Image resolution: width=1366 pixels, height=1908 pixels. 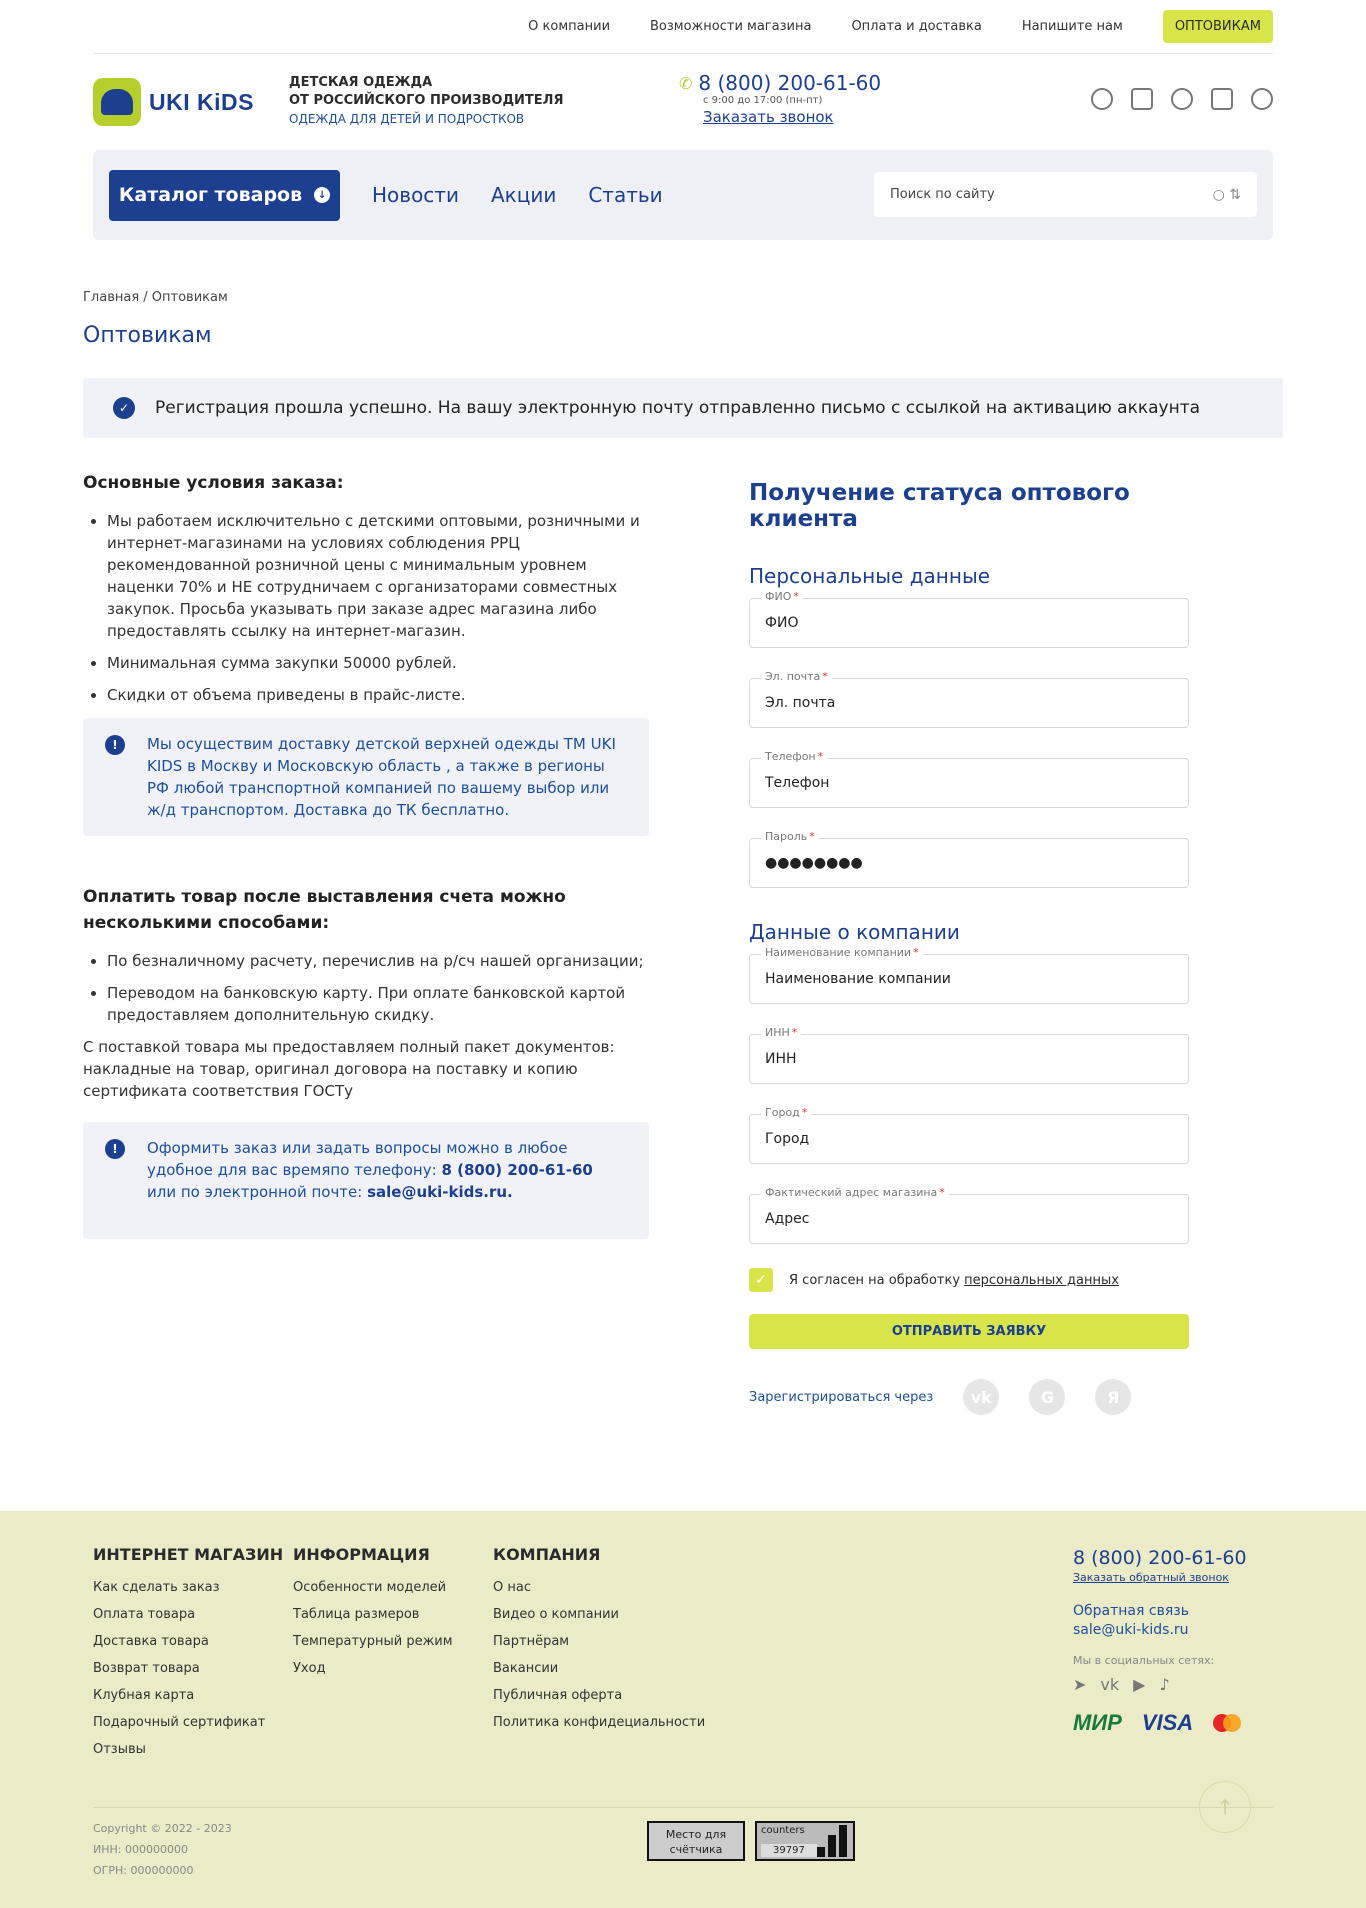 I want to click on form-title: Получение статуса оптового клиента, so click(x=939, y=506).